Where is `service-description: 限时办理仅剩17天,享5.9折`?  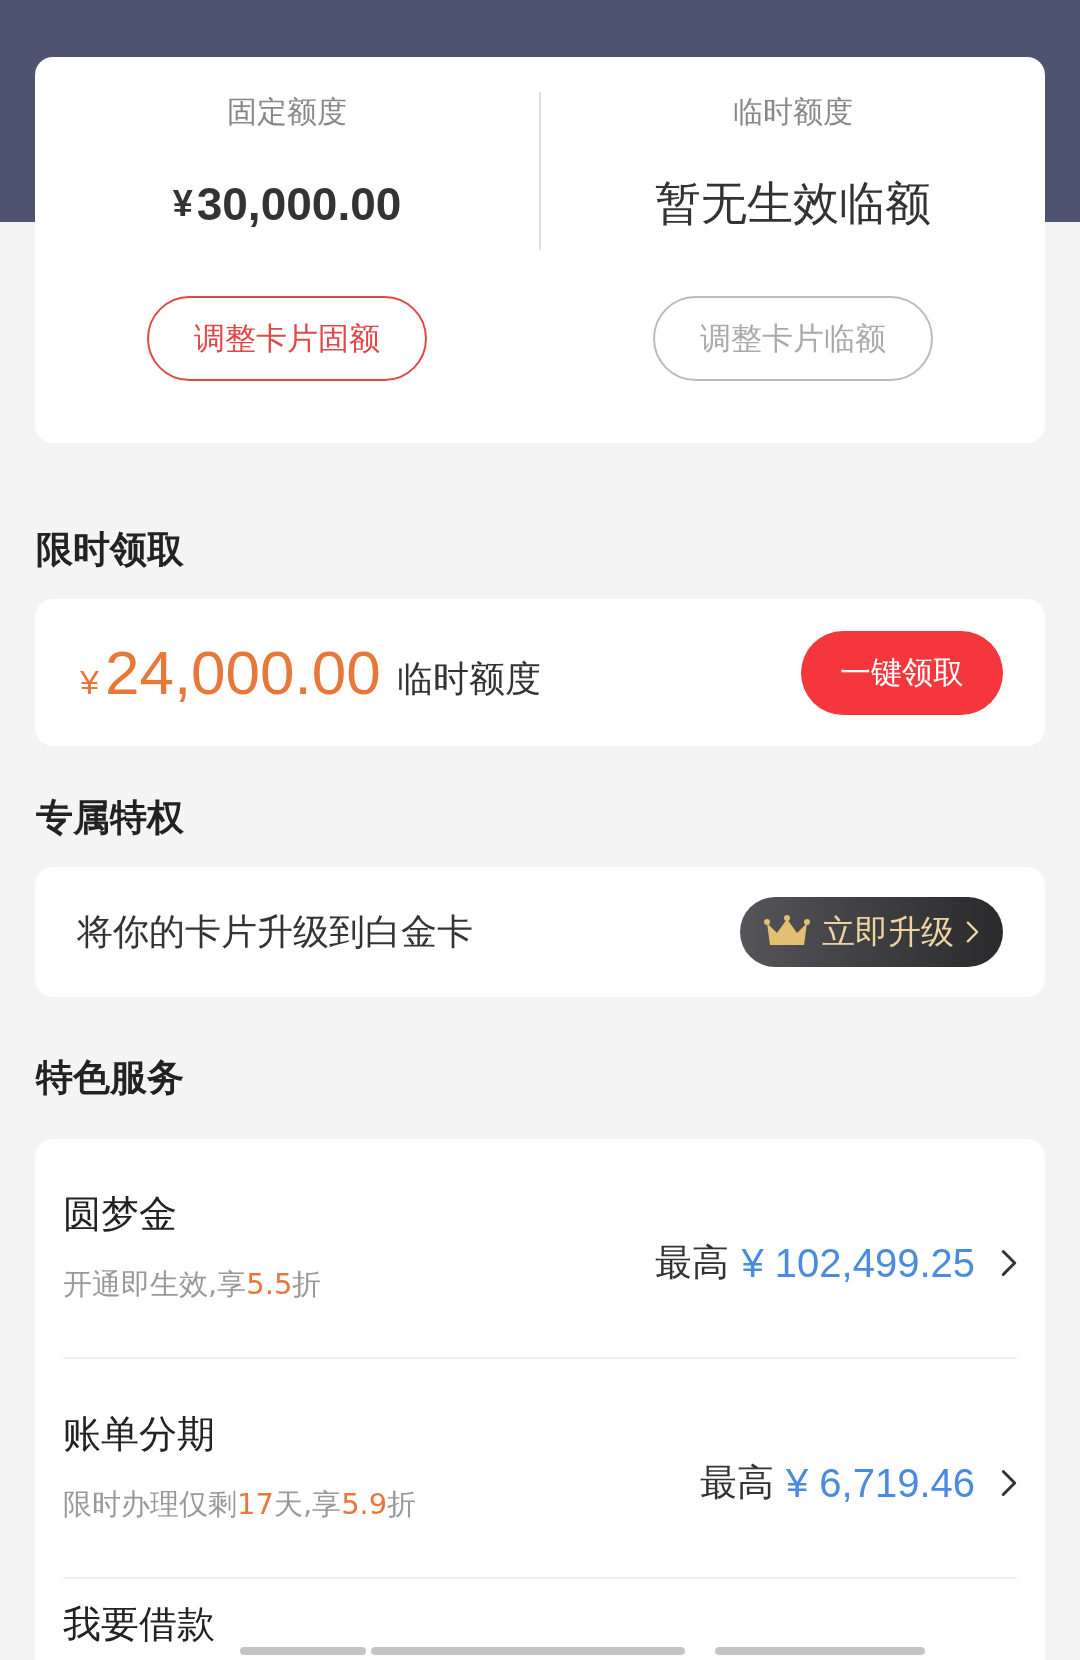 service-description: 限时办理仅剩17天,享5.9折 is located at coordinates (240, 1504).